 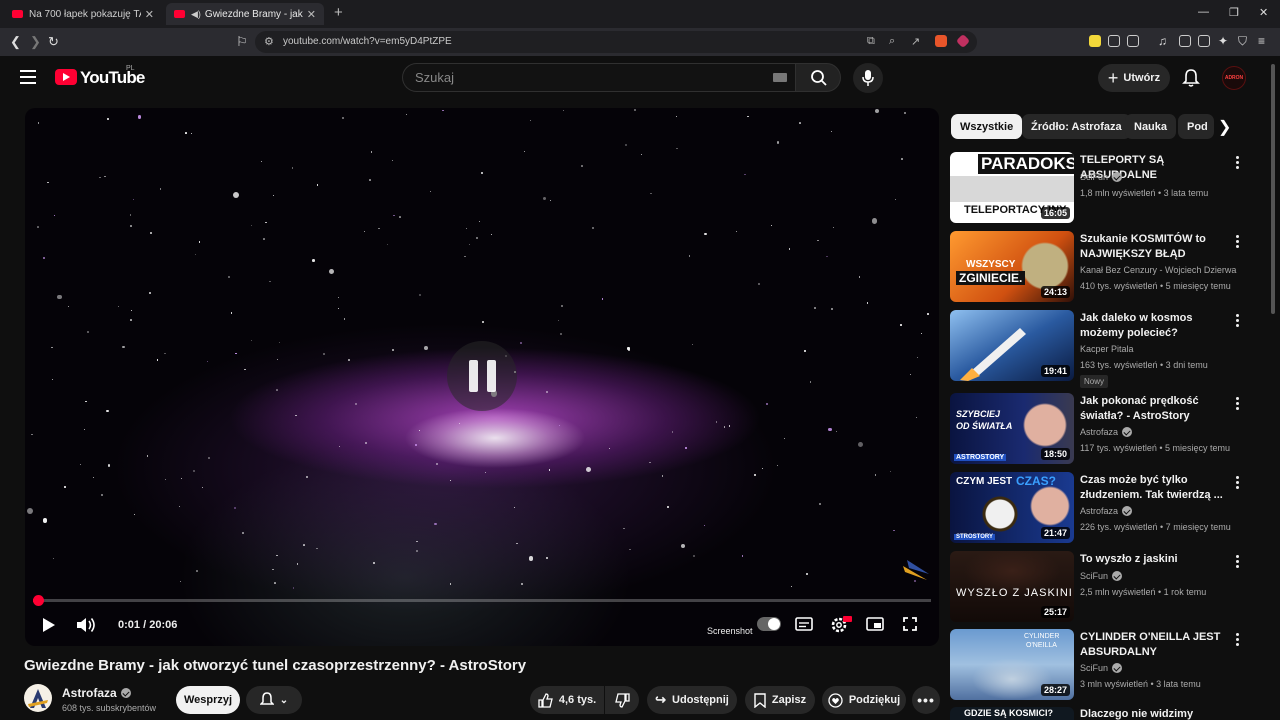 What do you see at coordinates (963, 41) in the screenshot?
I see `rewards-icon` at bounding box center [963, 41].